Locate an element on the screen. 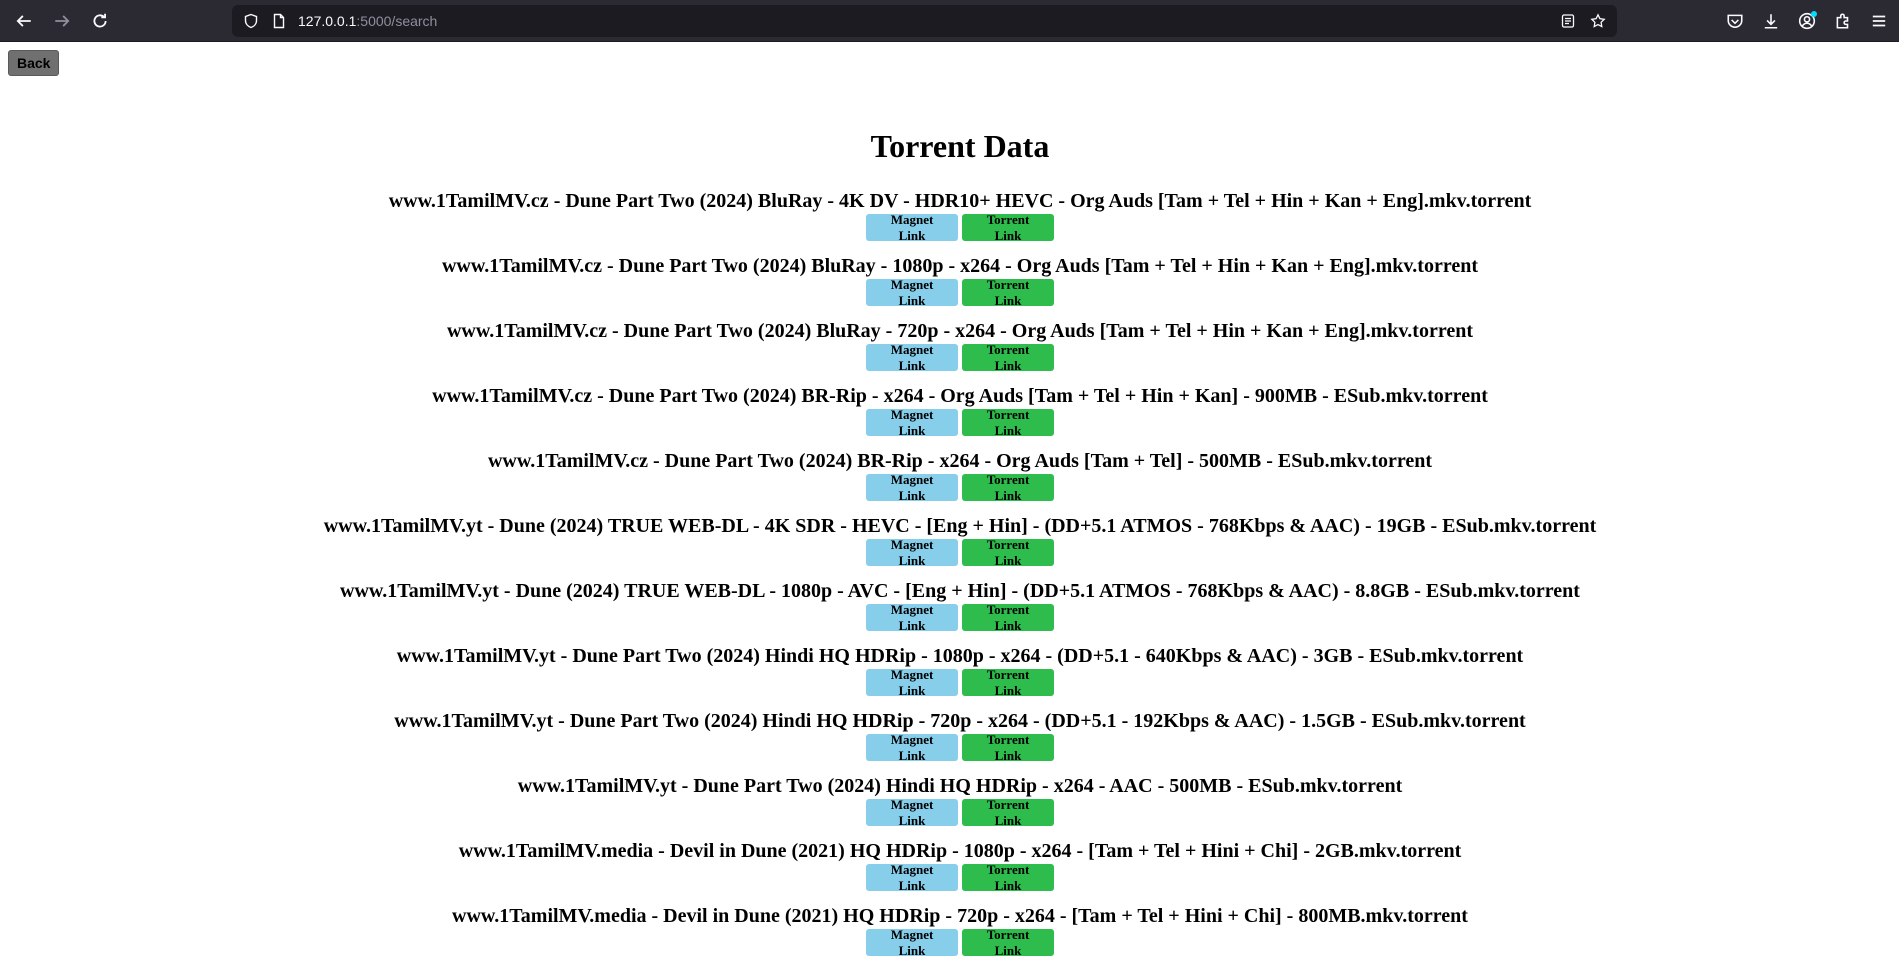 This screenshot has width=1899, height=971. back-arrow-icon is located at coordinates (24, 21).